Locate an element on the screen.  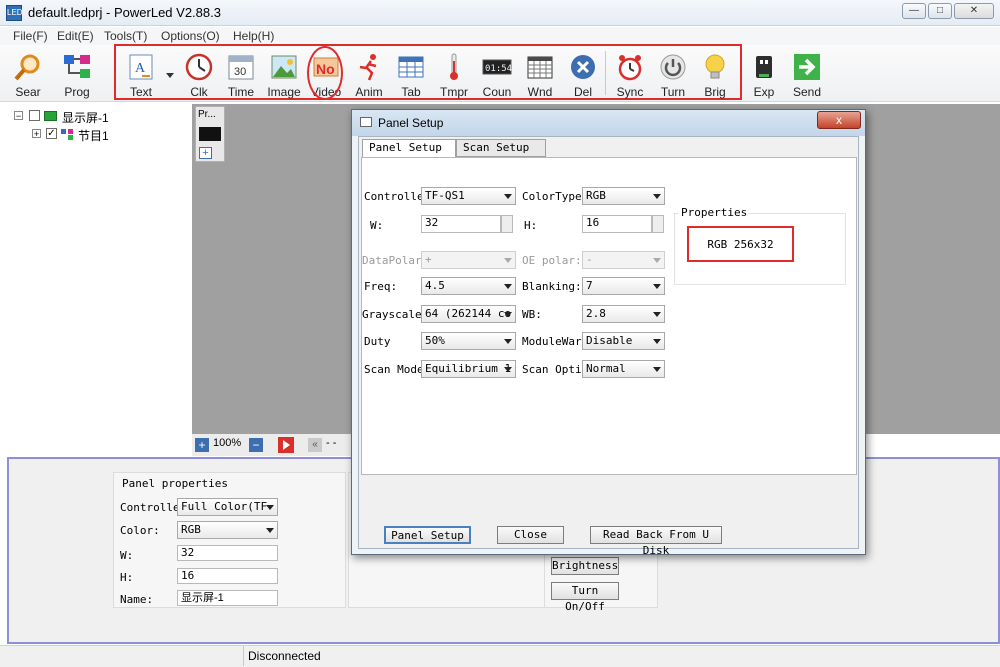
menu-edit: Edit(E) is located at coordinates (75, 36).